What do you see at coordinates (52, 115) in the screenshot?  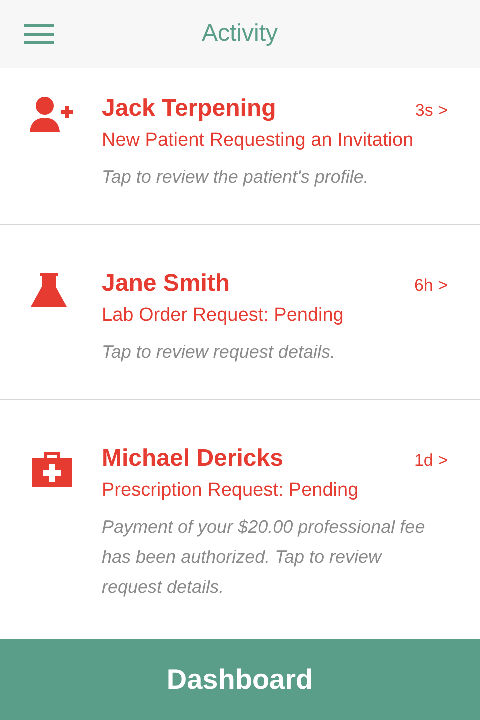 I see `user-plus-icon` at bounding box center [52, 115].